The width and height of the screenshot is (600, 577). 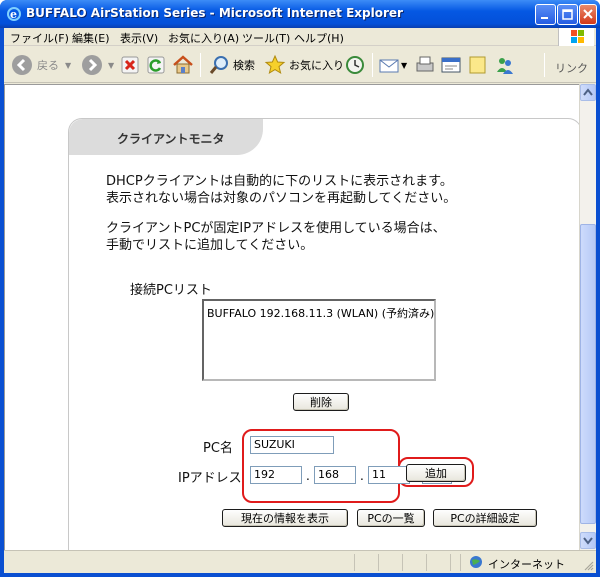 I want to click on ip-octet-2-input: 168, so click(x=335, y=475).